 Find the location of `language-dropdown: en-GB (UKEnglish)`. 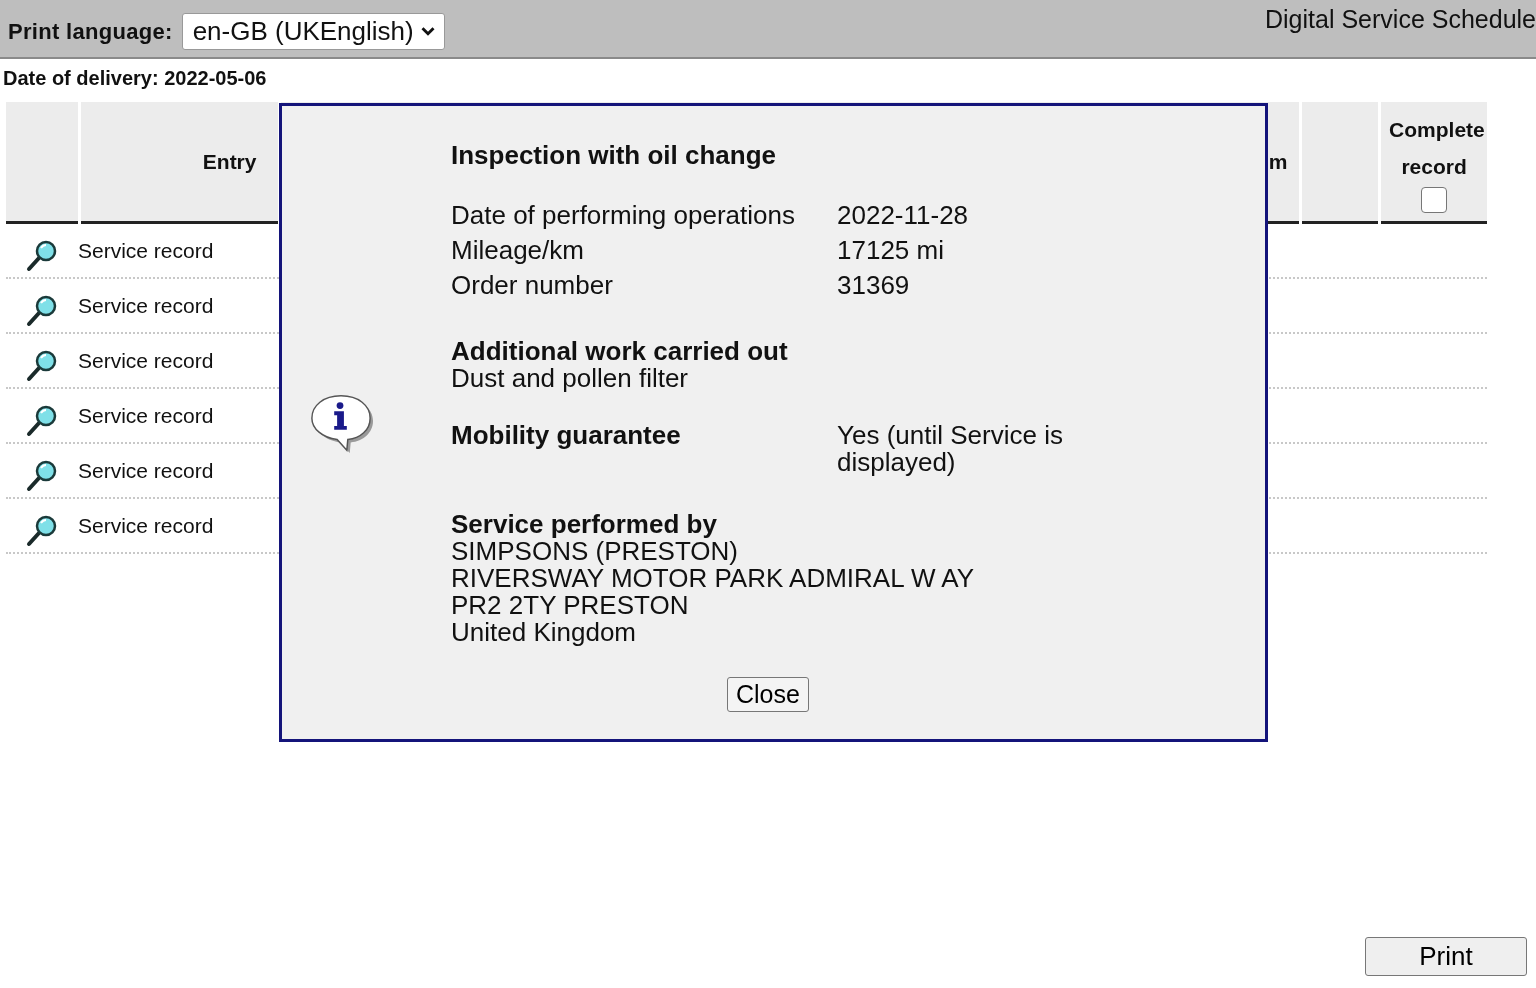

language-dropdown: en-GB (UKEnglish) is located at coordinates (313, 31).